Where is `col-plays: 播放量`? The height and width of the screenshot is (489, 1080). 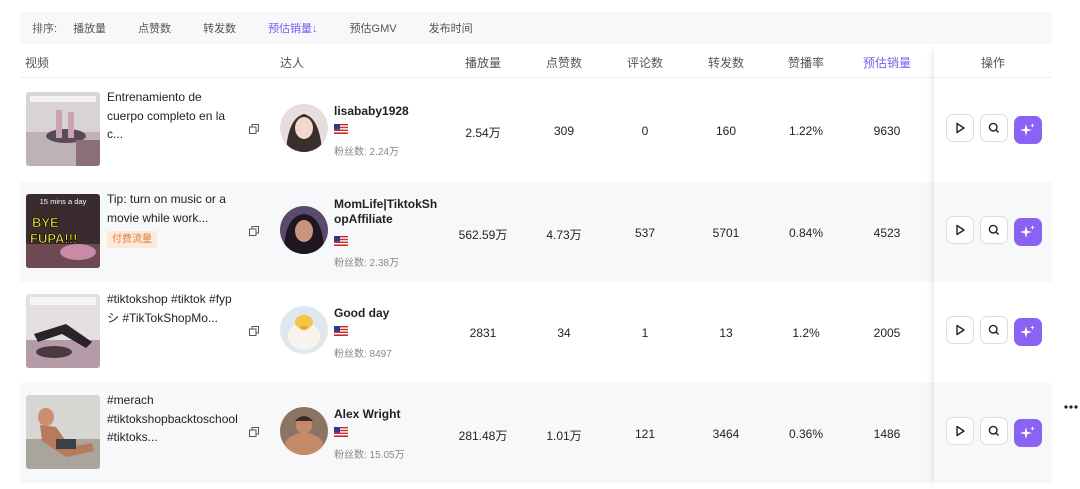 col-plays: 播放量 is located at coordinates (483, 62).